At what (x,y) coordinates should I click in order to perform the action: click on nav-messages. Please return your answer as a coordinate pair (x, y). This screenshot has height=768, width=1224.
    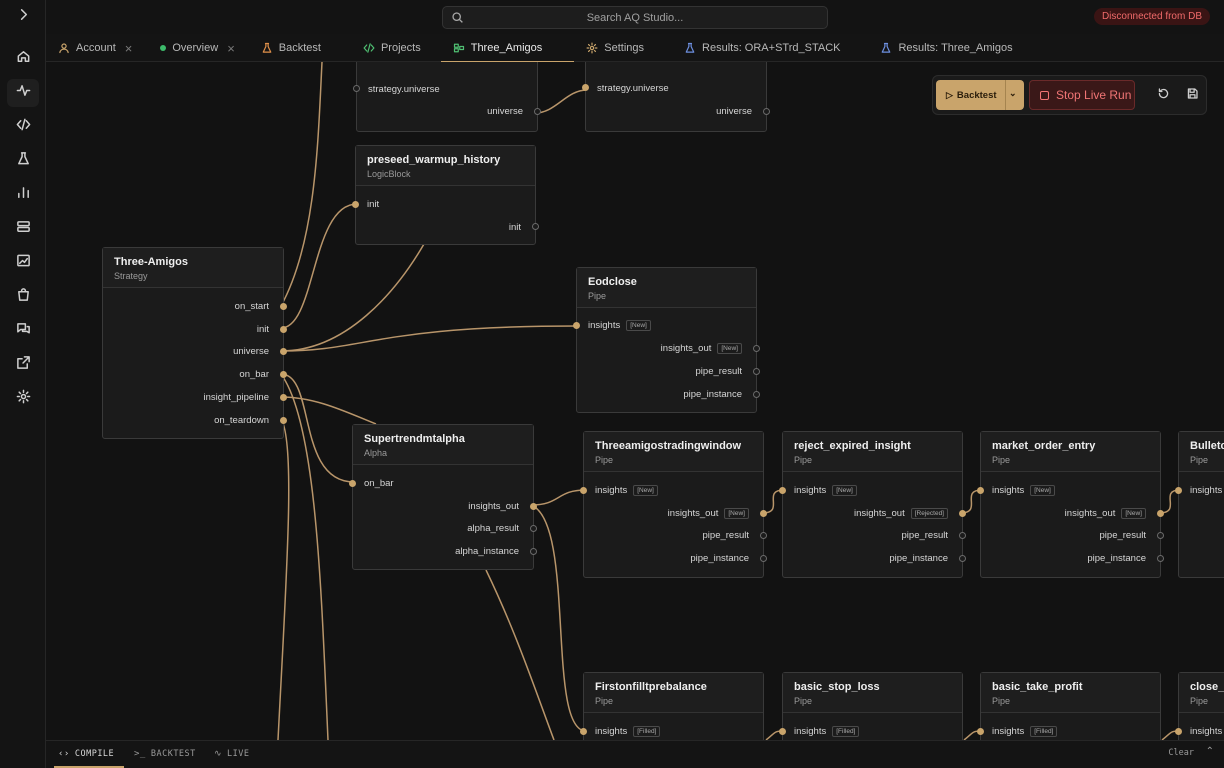
    Looking at the image, I should click on (23, 331).